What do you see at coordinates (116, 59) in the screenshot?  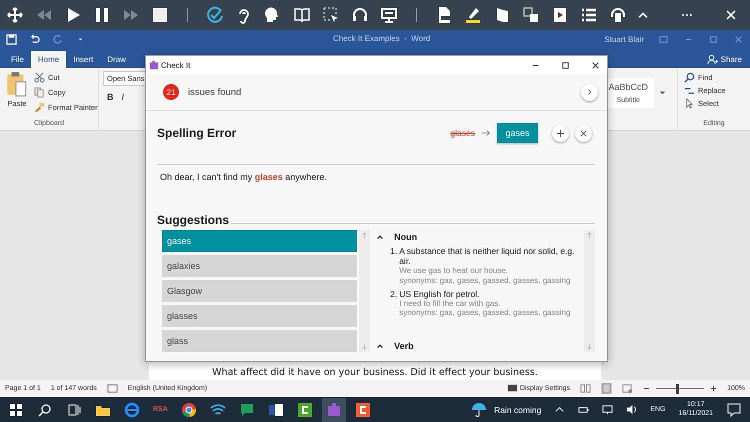 I see `ribbon-tab: Draw` at bounding box center [116, 59].